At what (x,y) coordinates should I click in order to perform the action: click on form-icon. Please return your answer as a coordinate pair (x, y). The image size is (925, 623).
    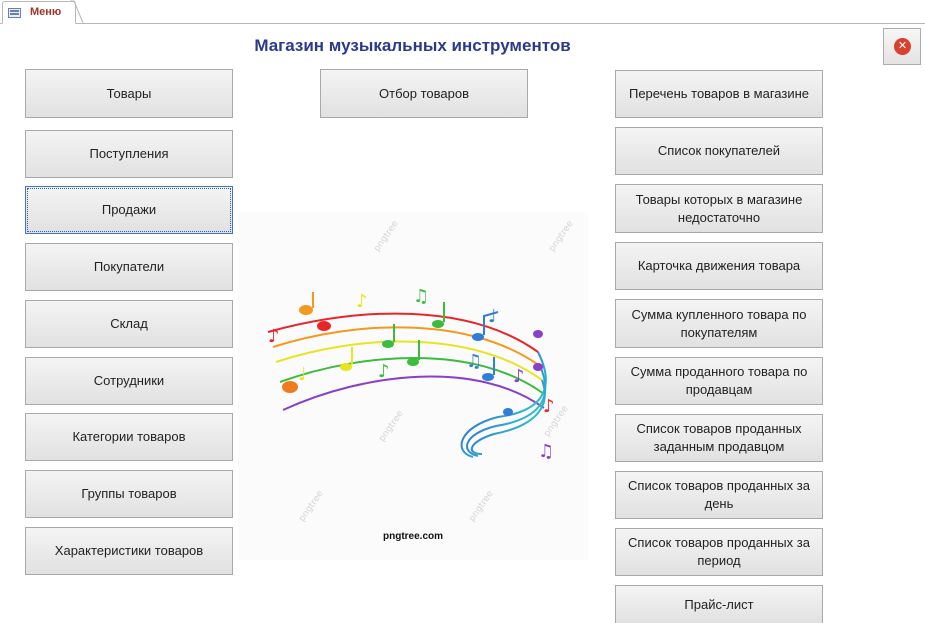
    Looking at the image, I should click on (14, 13).